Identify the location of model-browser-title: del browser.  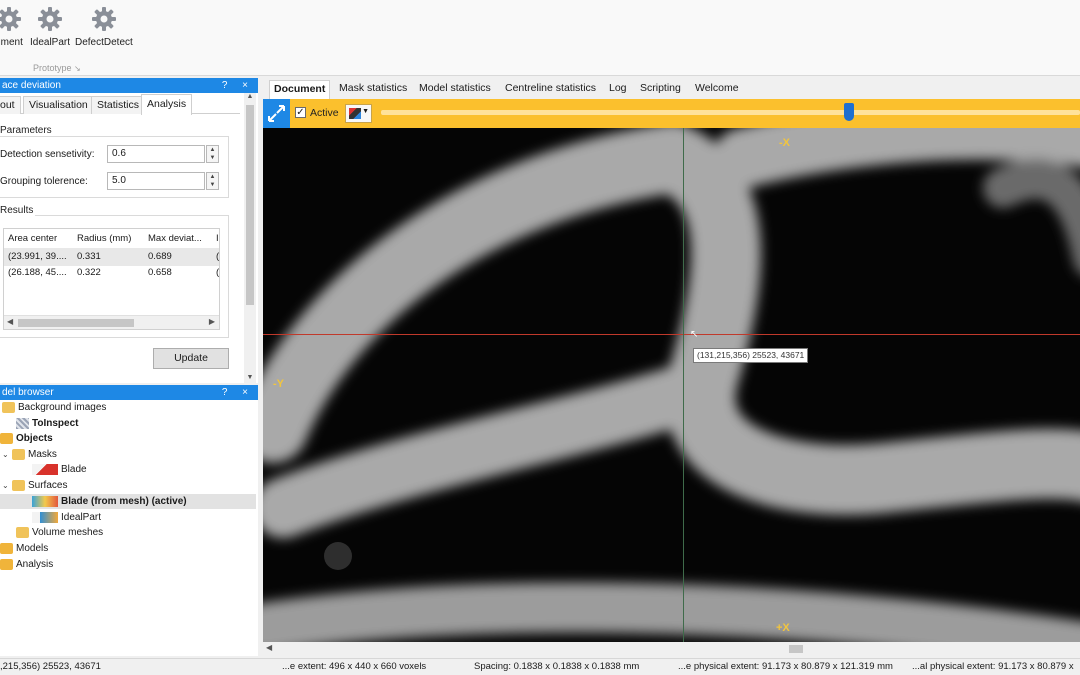
(28, 392).